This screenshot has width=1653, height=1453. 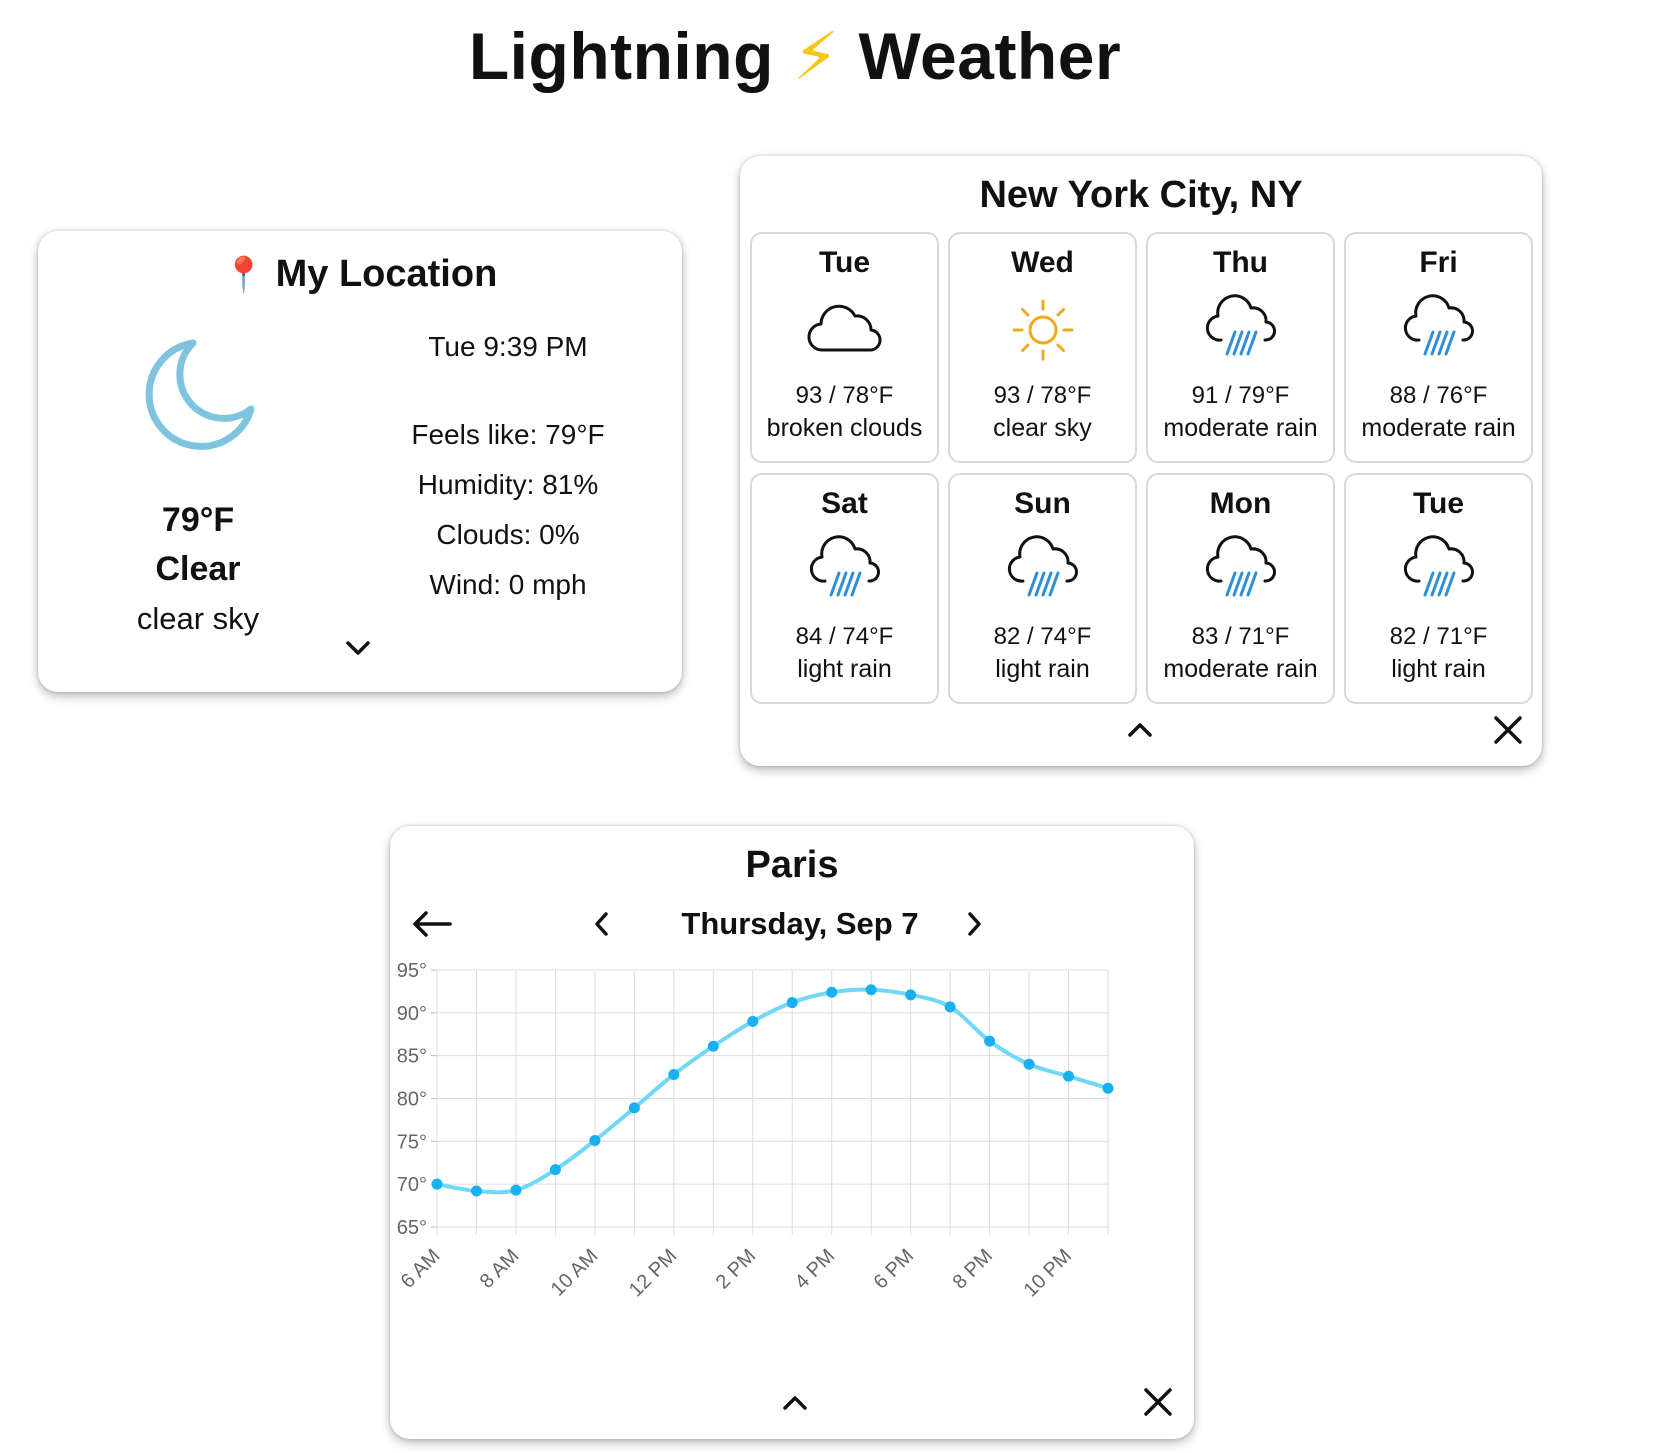 What do you see at coordinates (412, 1185) in the screenshot?
I see `y-tick-label: 70°` at bounding box center [412, 1185].